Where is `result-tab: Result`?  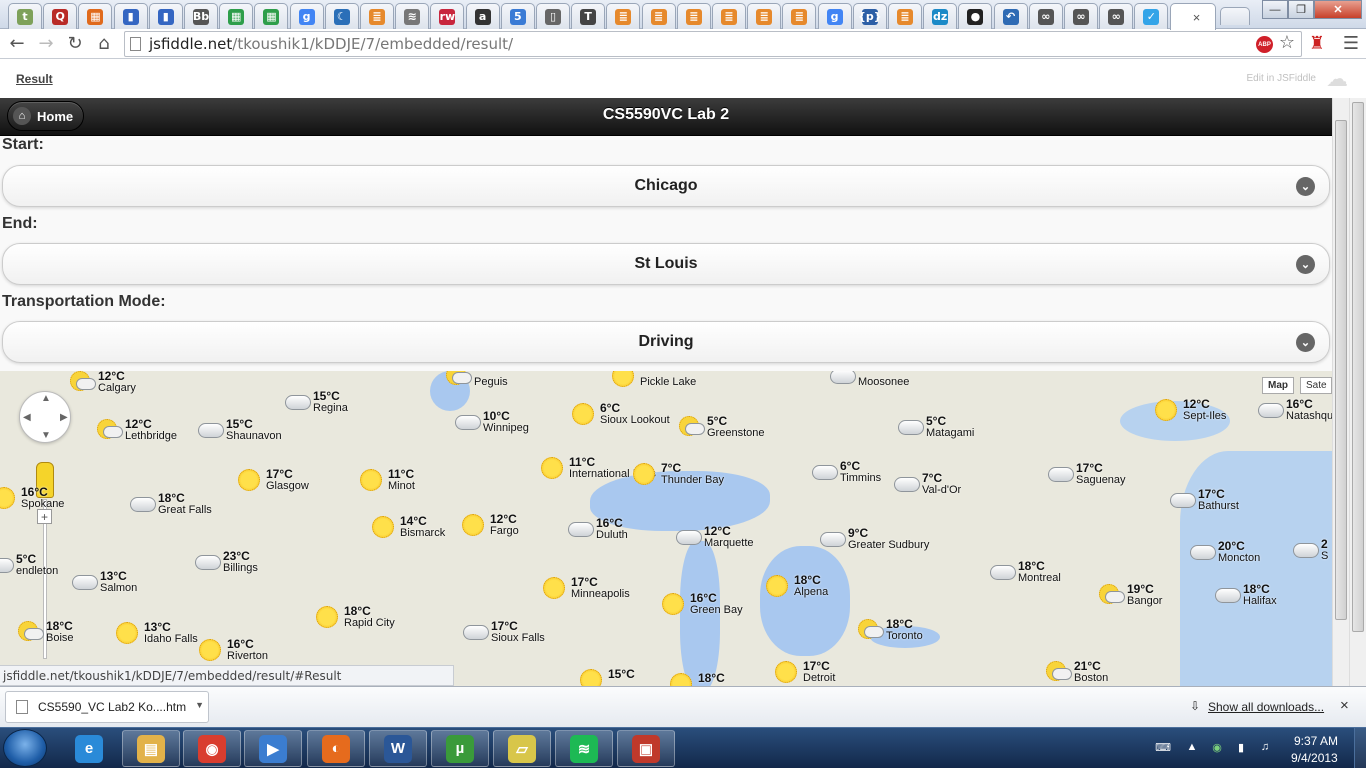
result-tab: Result is located at coordinates (34, 79).